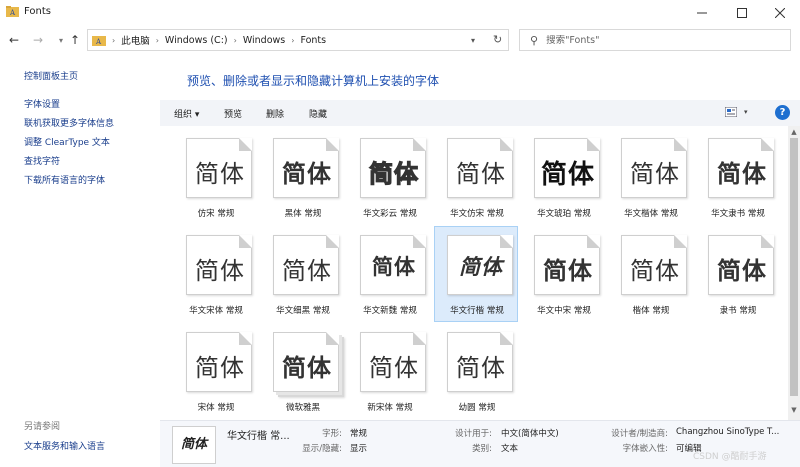  What do you see at coordinates (135, 40) in the screenshot?
I see `breadcrumb-this-pc: 此电脑` at bounding box center [135, 40].